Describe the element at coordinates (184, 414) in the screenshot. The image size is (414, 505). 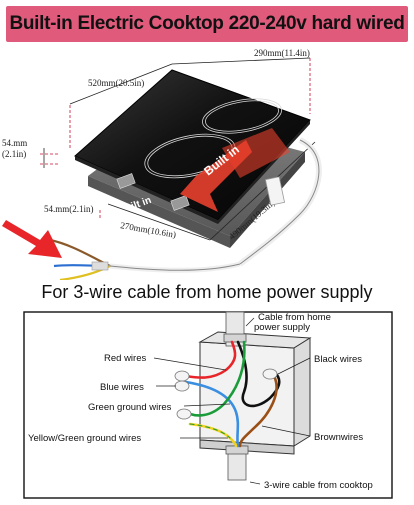
I see `wire-nut-green` at that location.